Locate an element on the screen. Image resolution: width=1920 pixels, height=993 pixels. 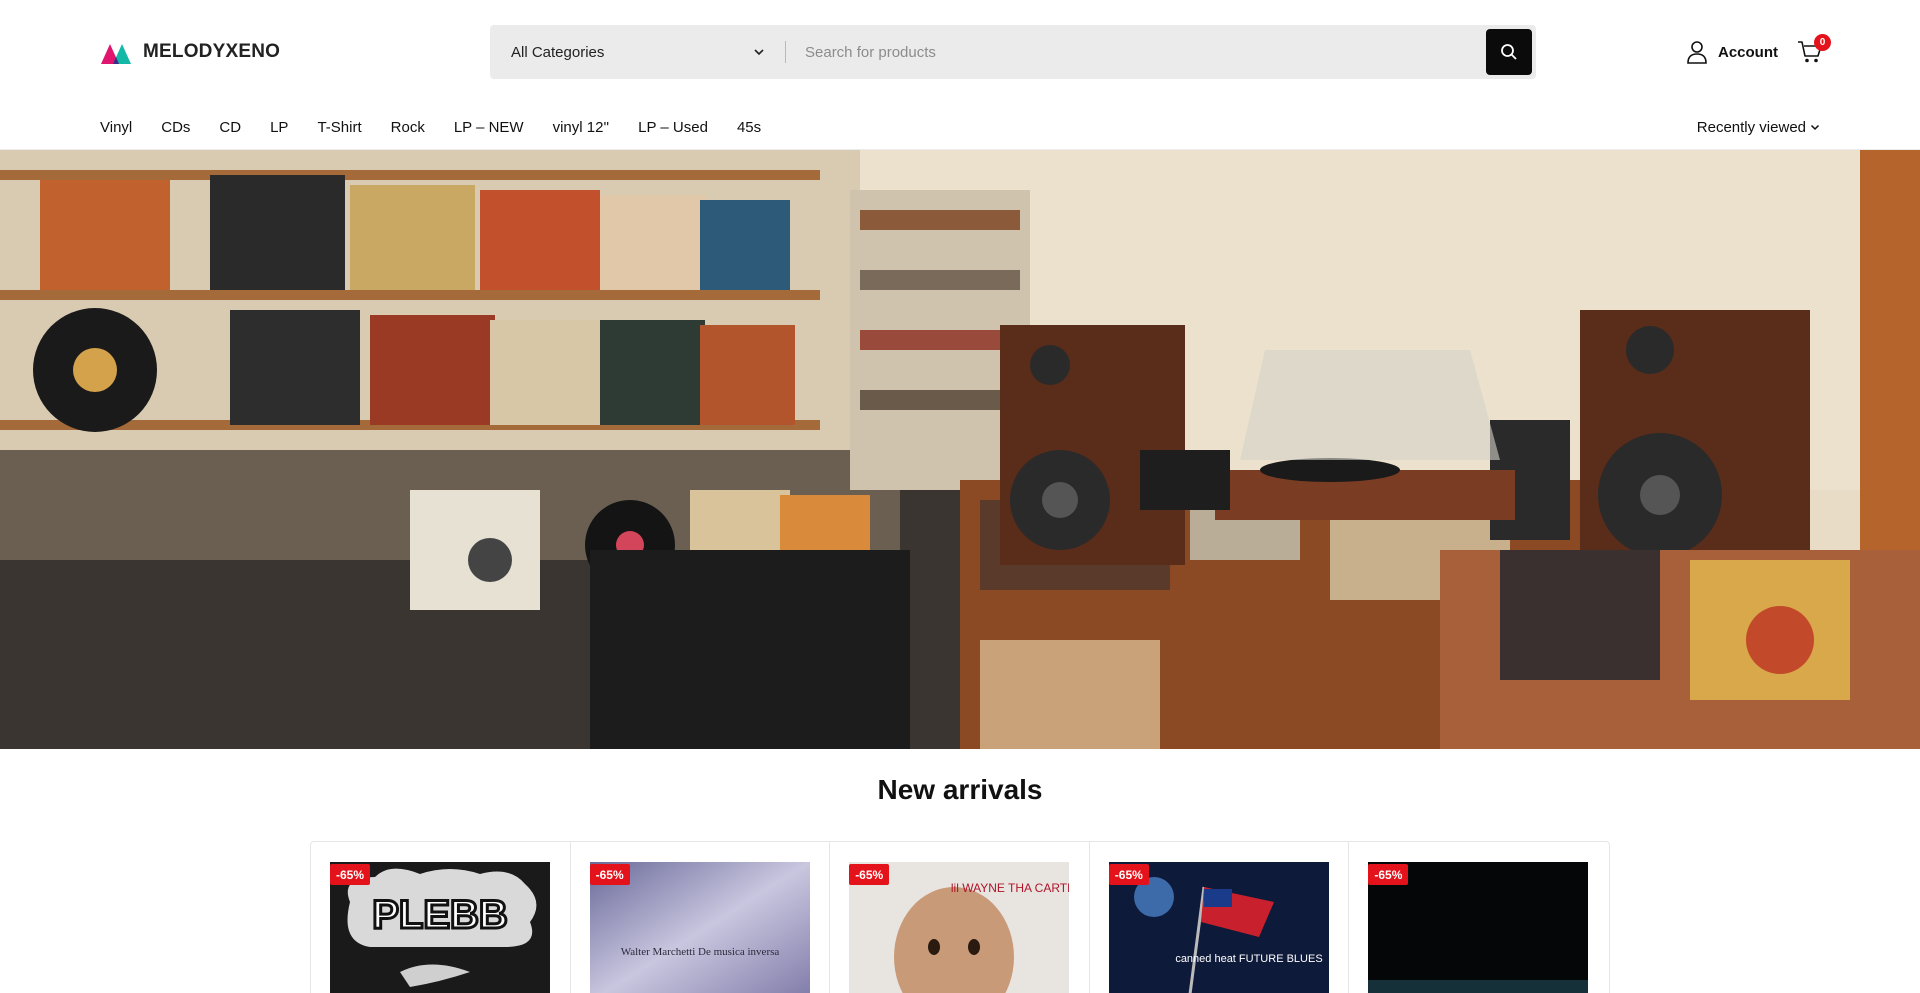
category-select-label: All Categories is located at coordinates (558, 52).